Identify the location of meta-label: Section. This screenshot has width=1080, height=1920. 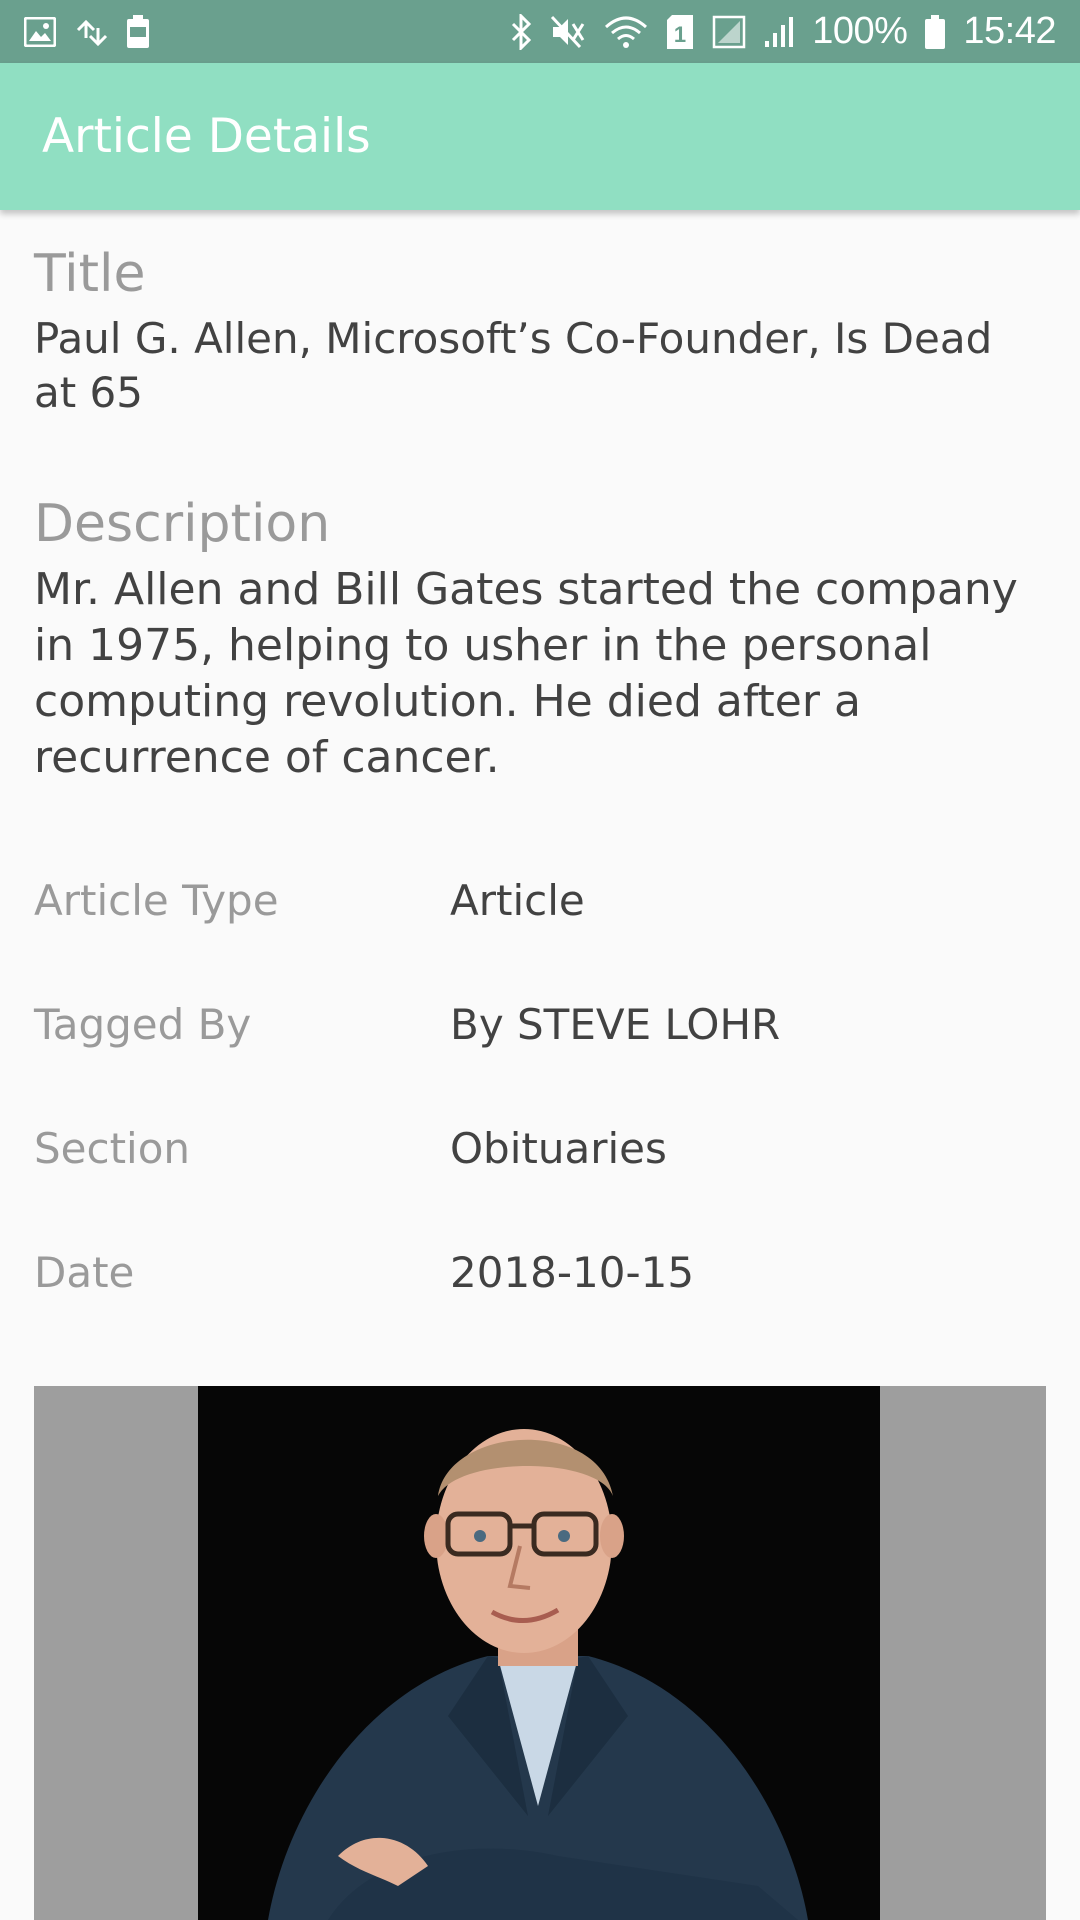
(112, 1148).